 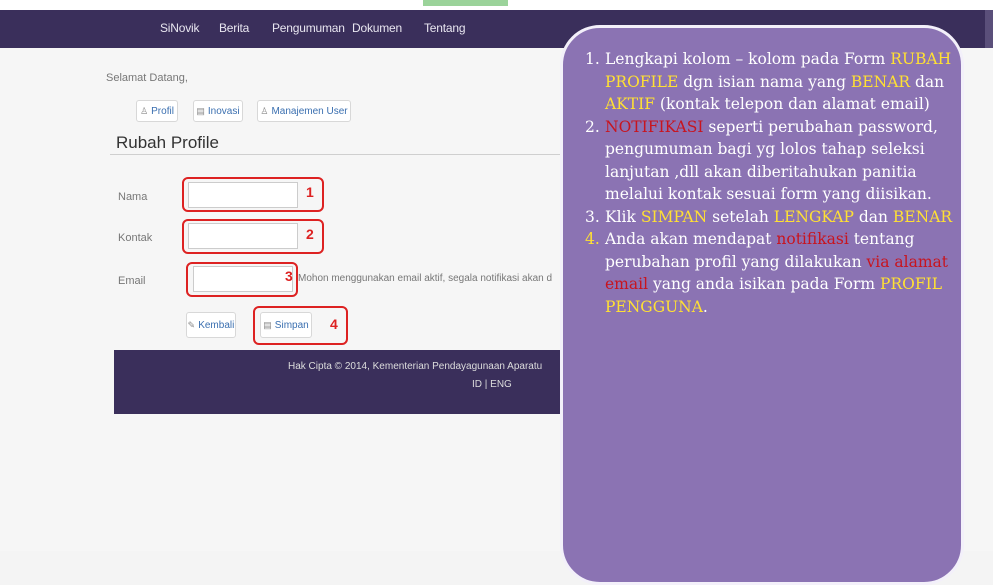 What do you see at coordinates (310, 192) in the screenshot?
I see `marker-1: 1` at bounding box center [310, 192].